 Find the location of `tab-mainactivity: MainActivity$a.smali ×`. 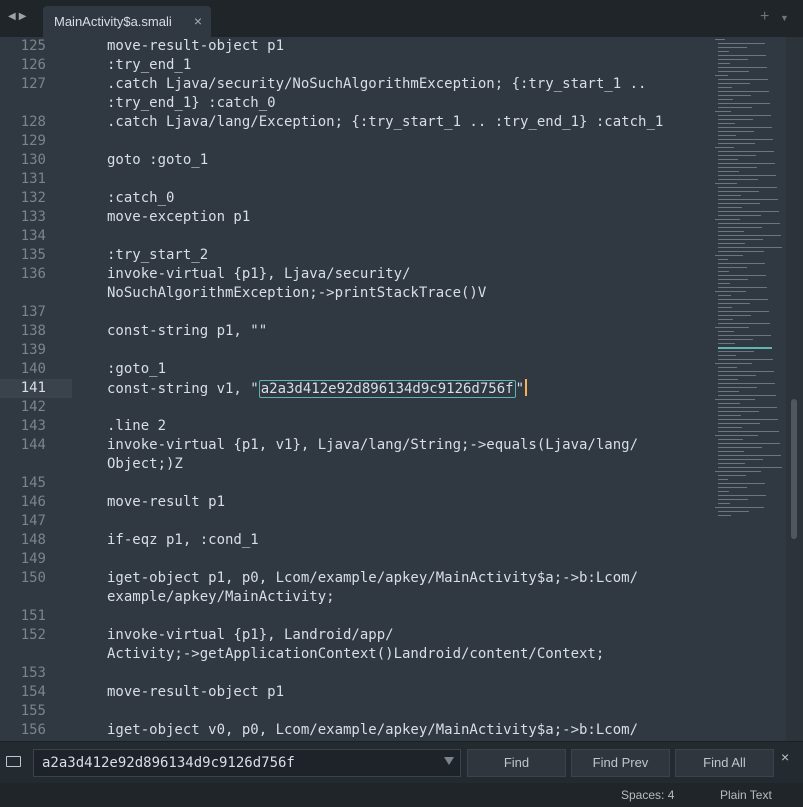

tab-mainactivity: MainActivity$a.smali × is located at coordinates (127, 21).